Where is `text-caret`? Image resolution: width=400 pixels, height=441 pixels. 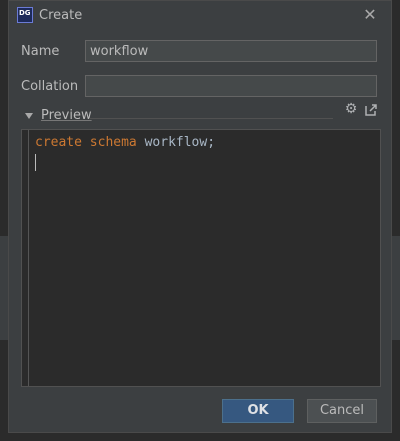
text-caret is located at coordinates (35, 162).